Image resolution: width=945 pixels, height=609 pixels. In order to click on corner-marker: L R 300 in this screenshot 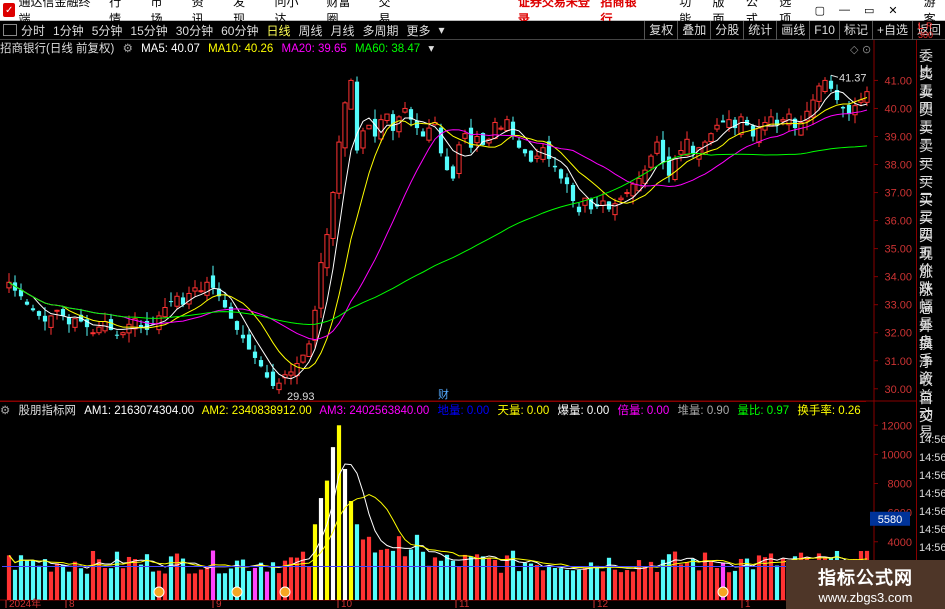, I will do `click(926, 30)`.